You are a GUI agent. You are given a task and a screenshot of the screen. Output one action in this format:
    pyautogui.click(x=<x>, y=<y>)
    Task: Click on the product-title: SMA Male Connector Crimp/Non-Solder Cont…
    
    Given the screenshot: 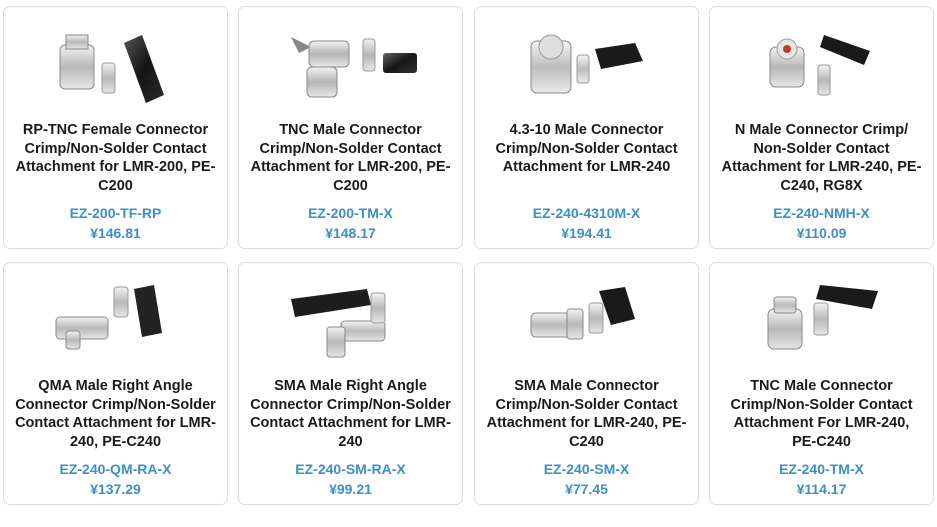 What is the action you would take?
    pyautogui.click(x=586, y=414)
    